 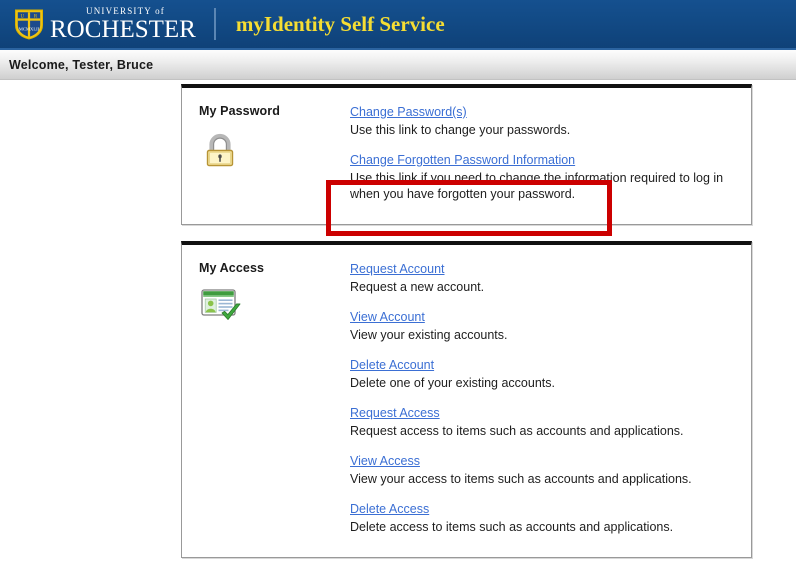 What do you see at coordinates (392, 365) in the screenshot?
I see `link-delete-account: Delete Account` at bounding box center [392, 365].